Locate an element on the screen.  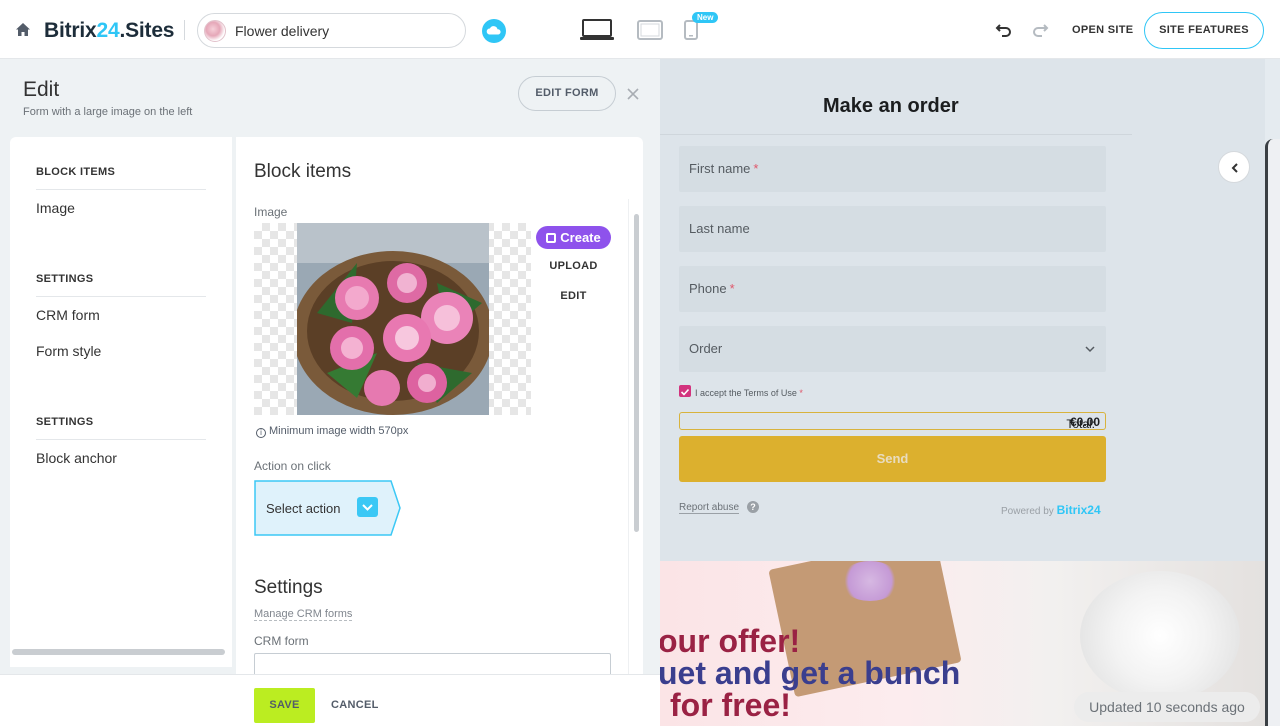
help-icon: ? is located at coordinates (753, 507).